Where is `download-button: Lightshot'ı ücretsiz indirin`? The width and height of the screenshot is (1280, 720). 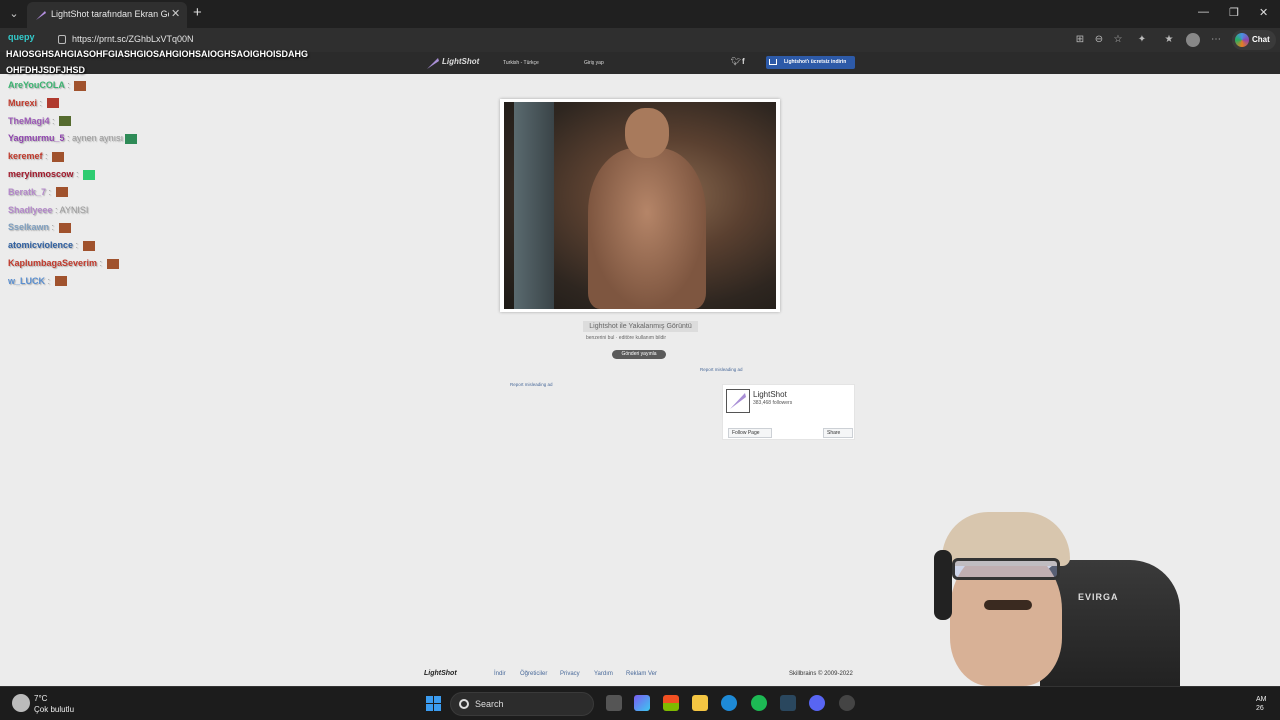 download-button: Lightshot'ı ücretsiz indirin is located at coordinates (810, 62).